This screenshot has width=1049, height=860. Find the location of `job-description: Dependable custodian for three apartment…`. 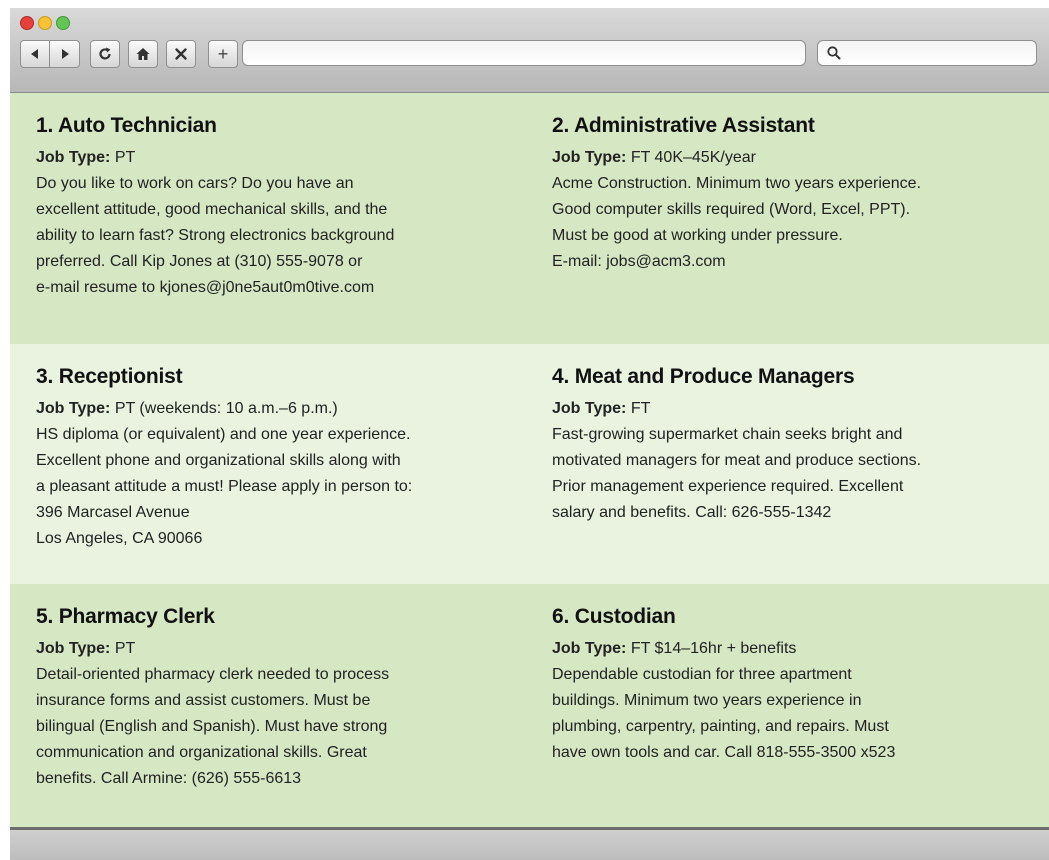

job-description: Dependable custodian for three apartment… is located at coordinates (724, 713).